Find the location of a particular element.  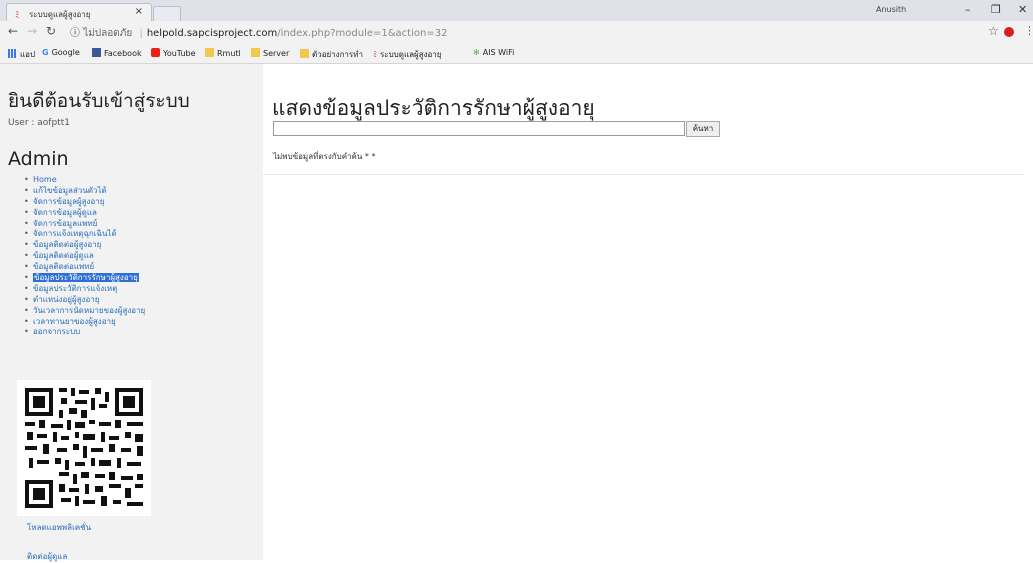

sidebar-item-appointments: วันเวลาการนัดหมายของผู้สูงอายุ is located at coordinates (84, 311).